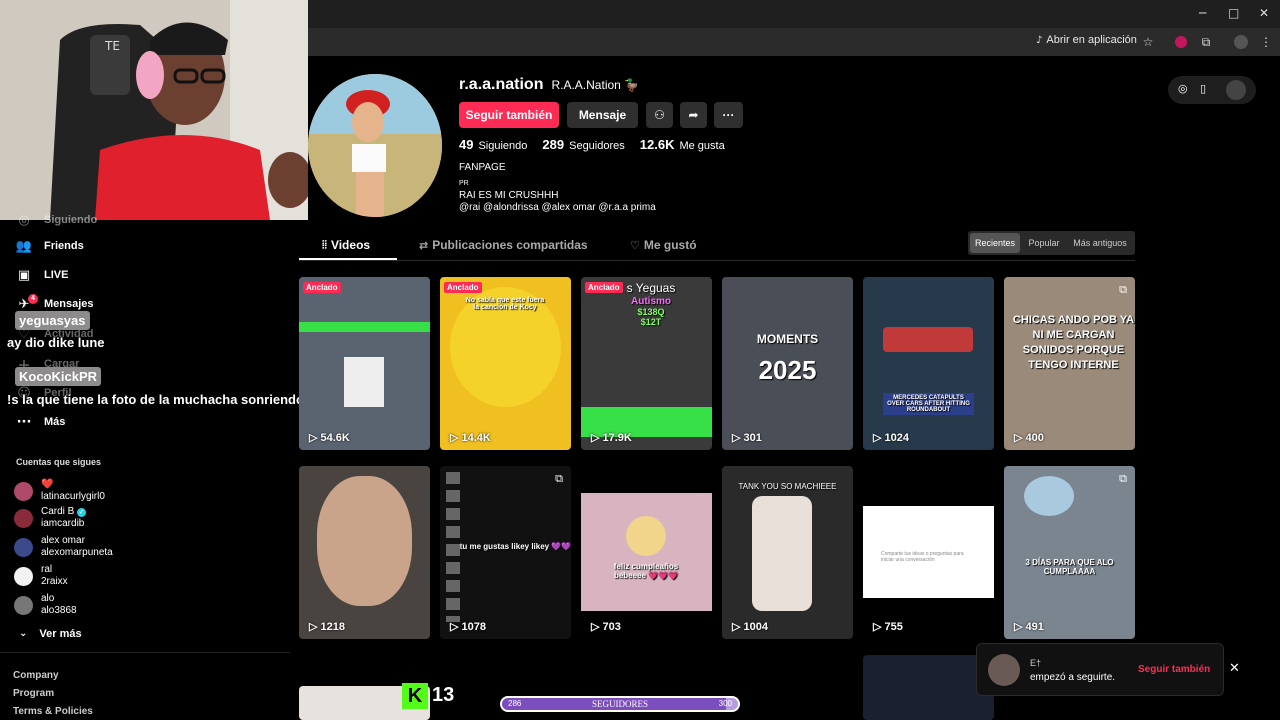 The height and width of the screenshot is (720, 1280). What do you see at coordinates (1100, 243) in the screenshot?
I see `sort-oldest-button: Más antiguos` at bounding box center [1100, 243].